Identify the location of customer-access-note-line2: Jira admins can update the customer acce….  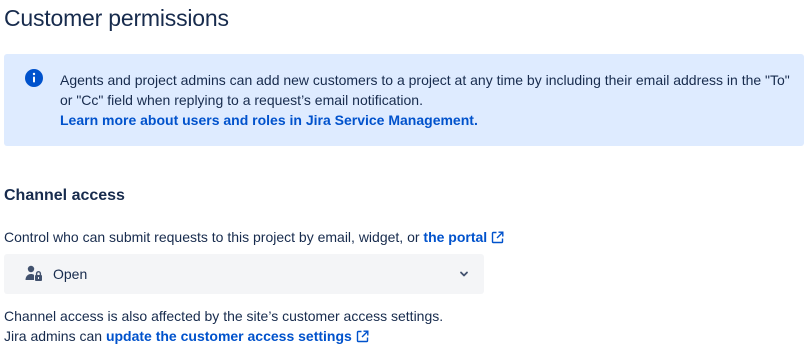
(223, 336).